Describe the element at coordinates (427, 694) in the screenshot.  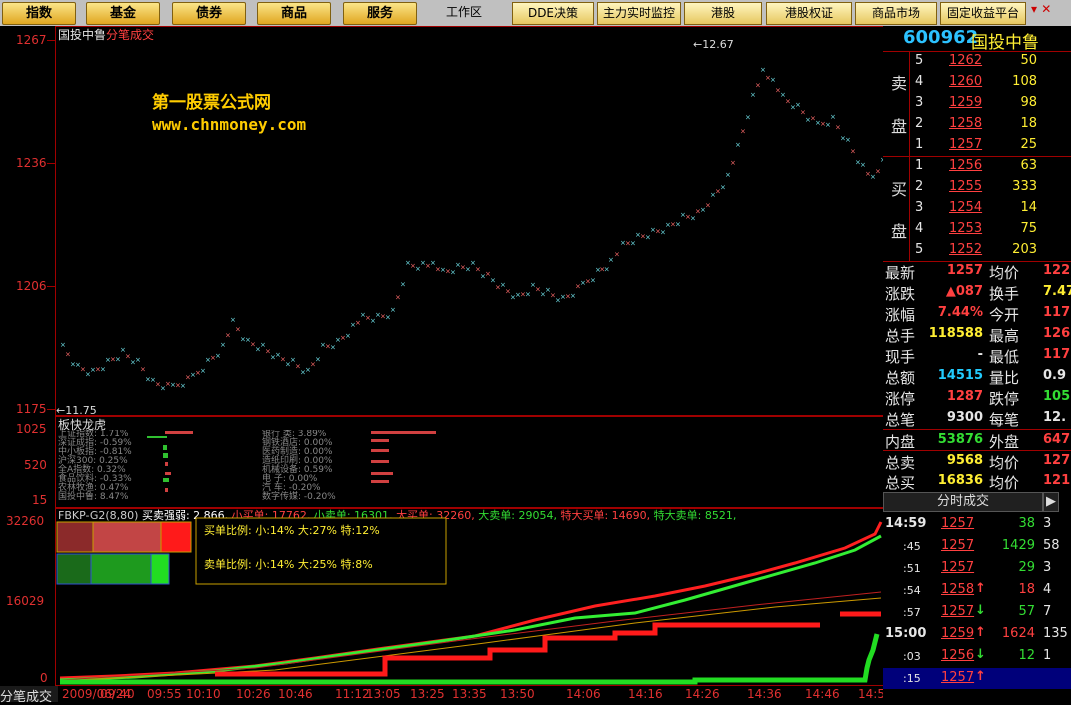
I see `time-axis-label: 13:25` at that location.